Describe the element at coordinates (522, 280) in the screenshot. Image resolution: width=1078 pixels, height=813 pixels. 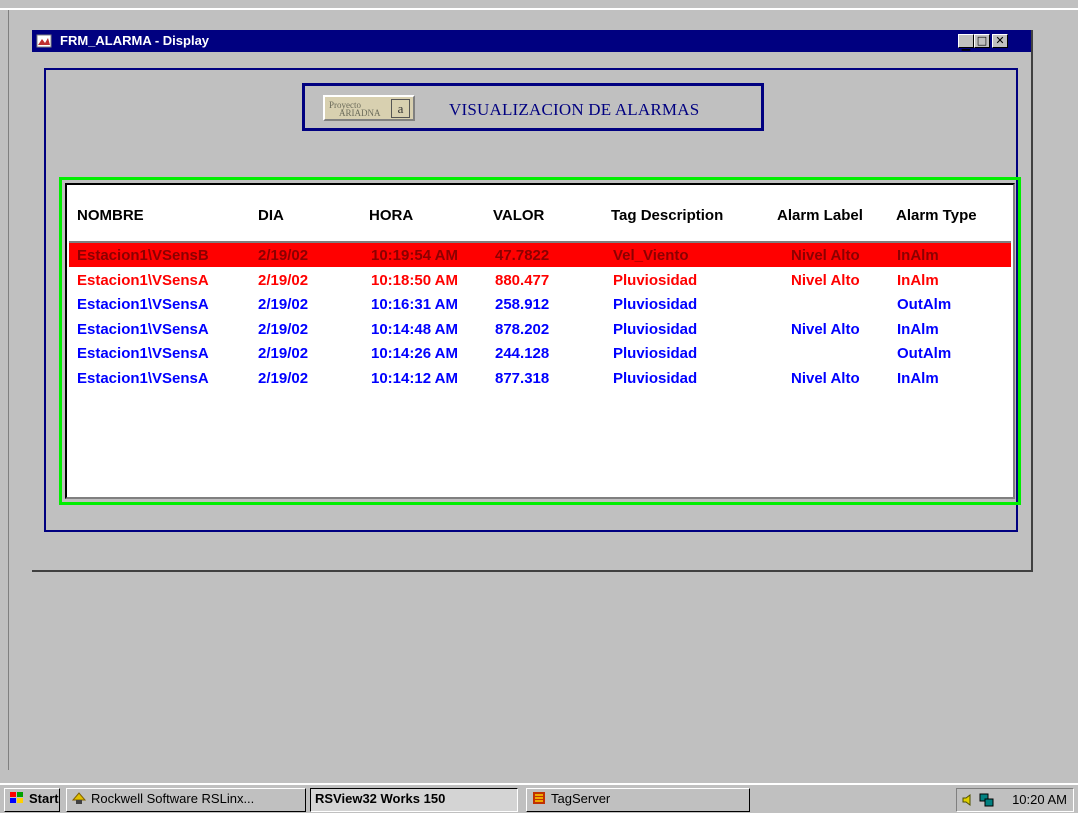
I see `cell-valor: 880.477` at that location.